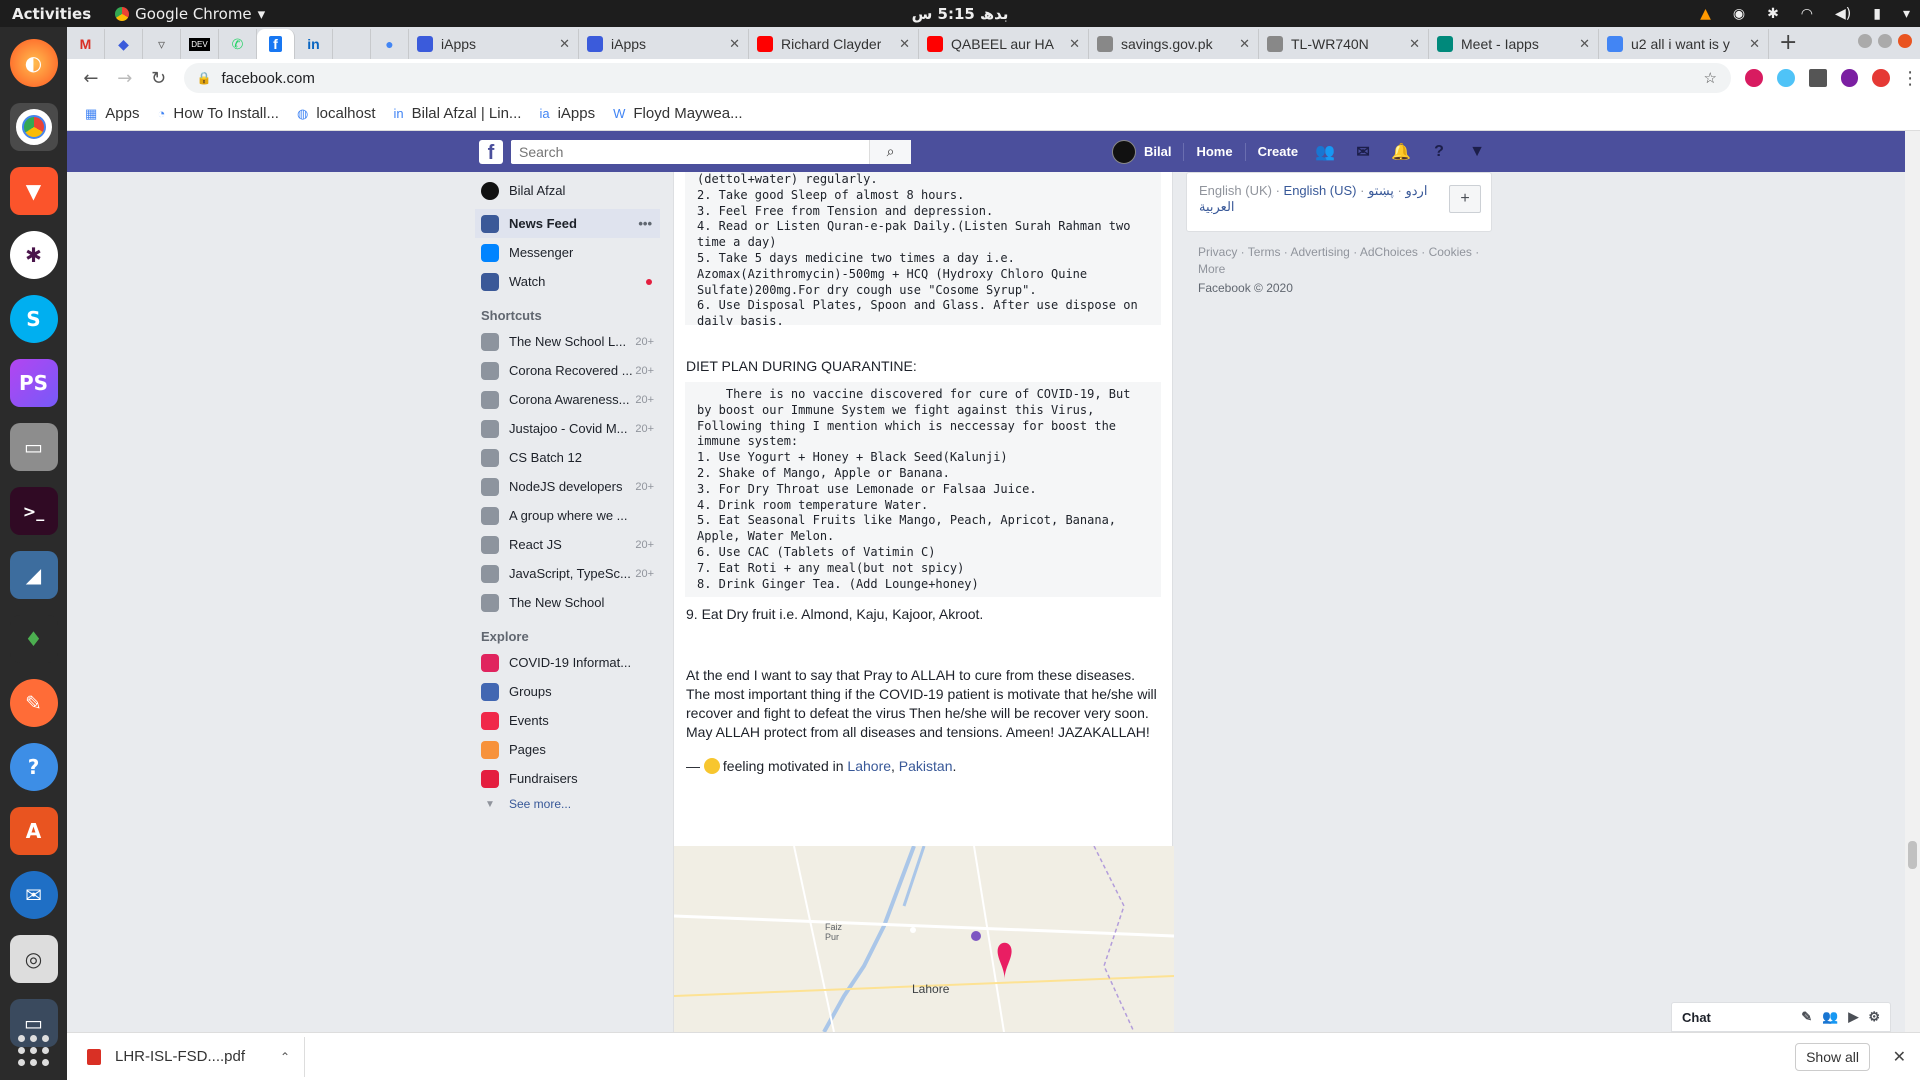  What do you see at coordinates (33, 63) in the screenshot?
I see `firefox-icon: ◐` at bounding box center [33, 63].